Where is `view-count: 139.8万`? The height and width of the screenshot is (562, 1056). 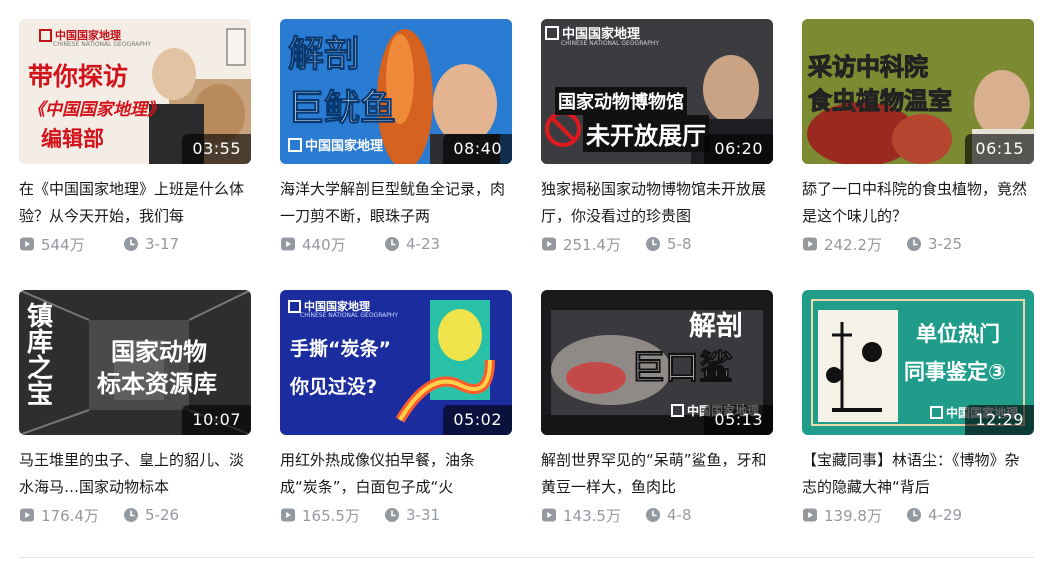
view-count: 139.8万 is located at coordinates (854, 515).